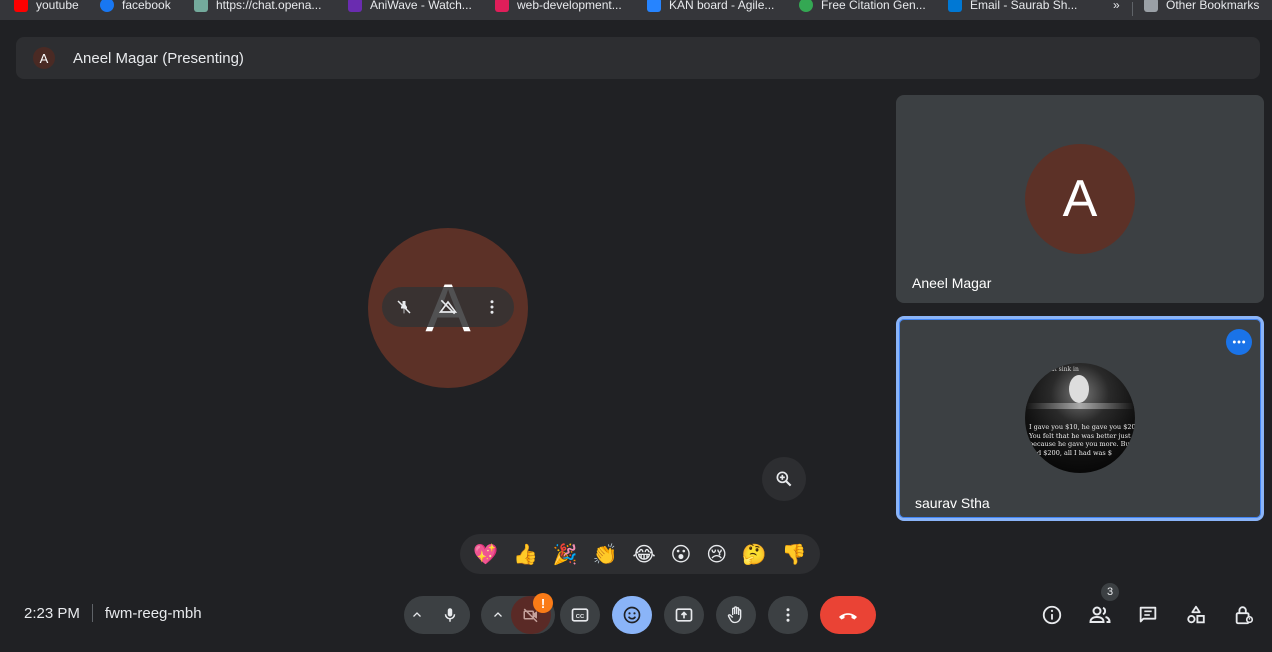 The image size is (1272, 652). Describe the element at coordinates (107, 6) in the screenshot. I see `facebook-icon` at that location.